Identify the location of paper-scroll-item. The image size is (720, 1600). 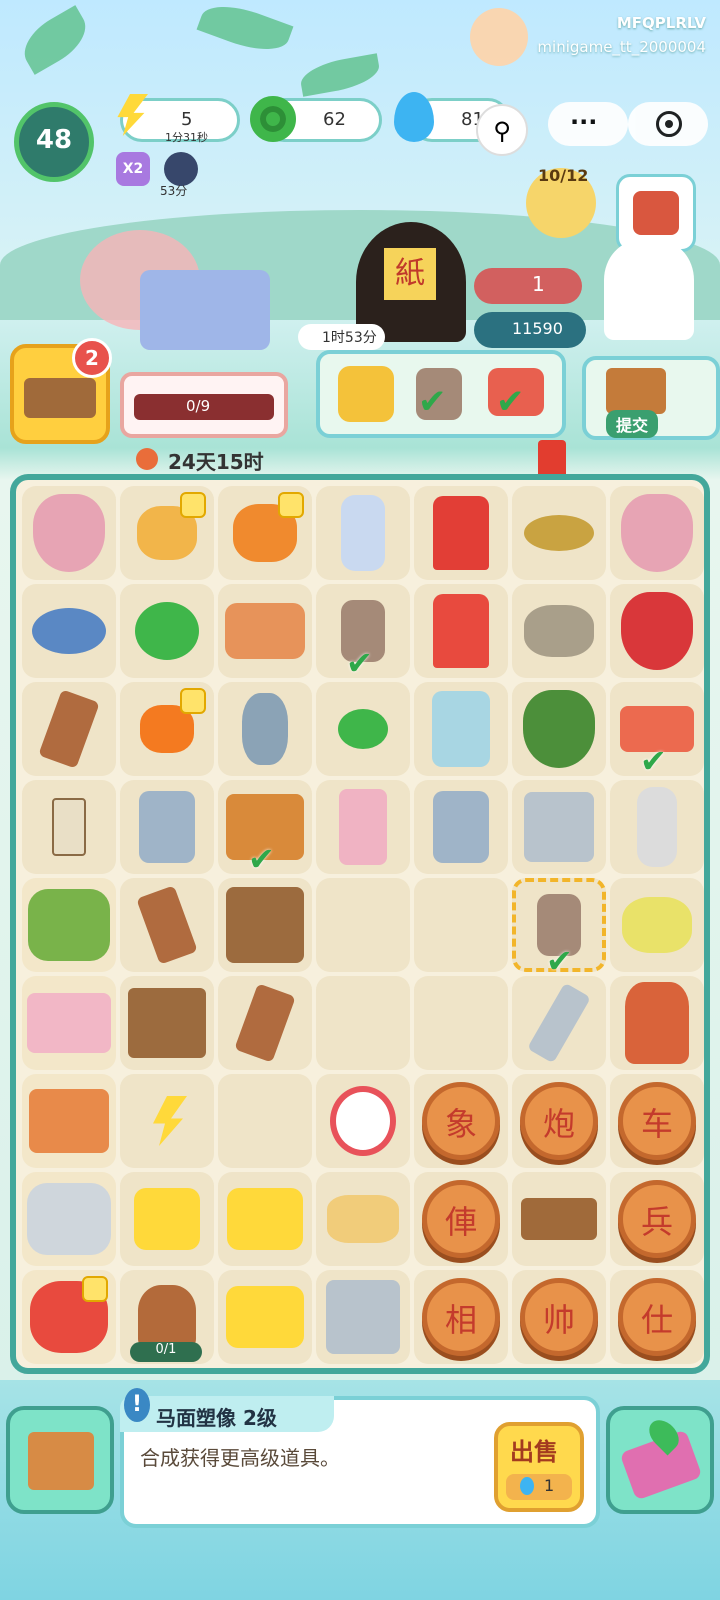
(69, 827).